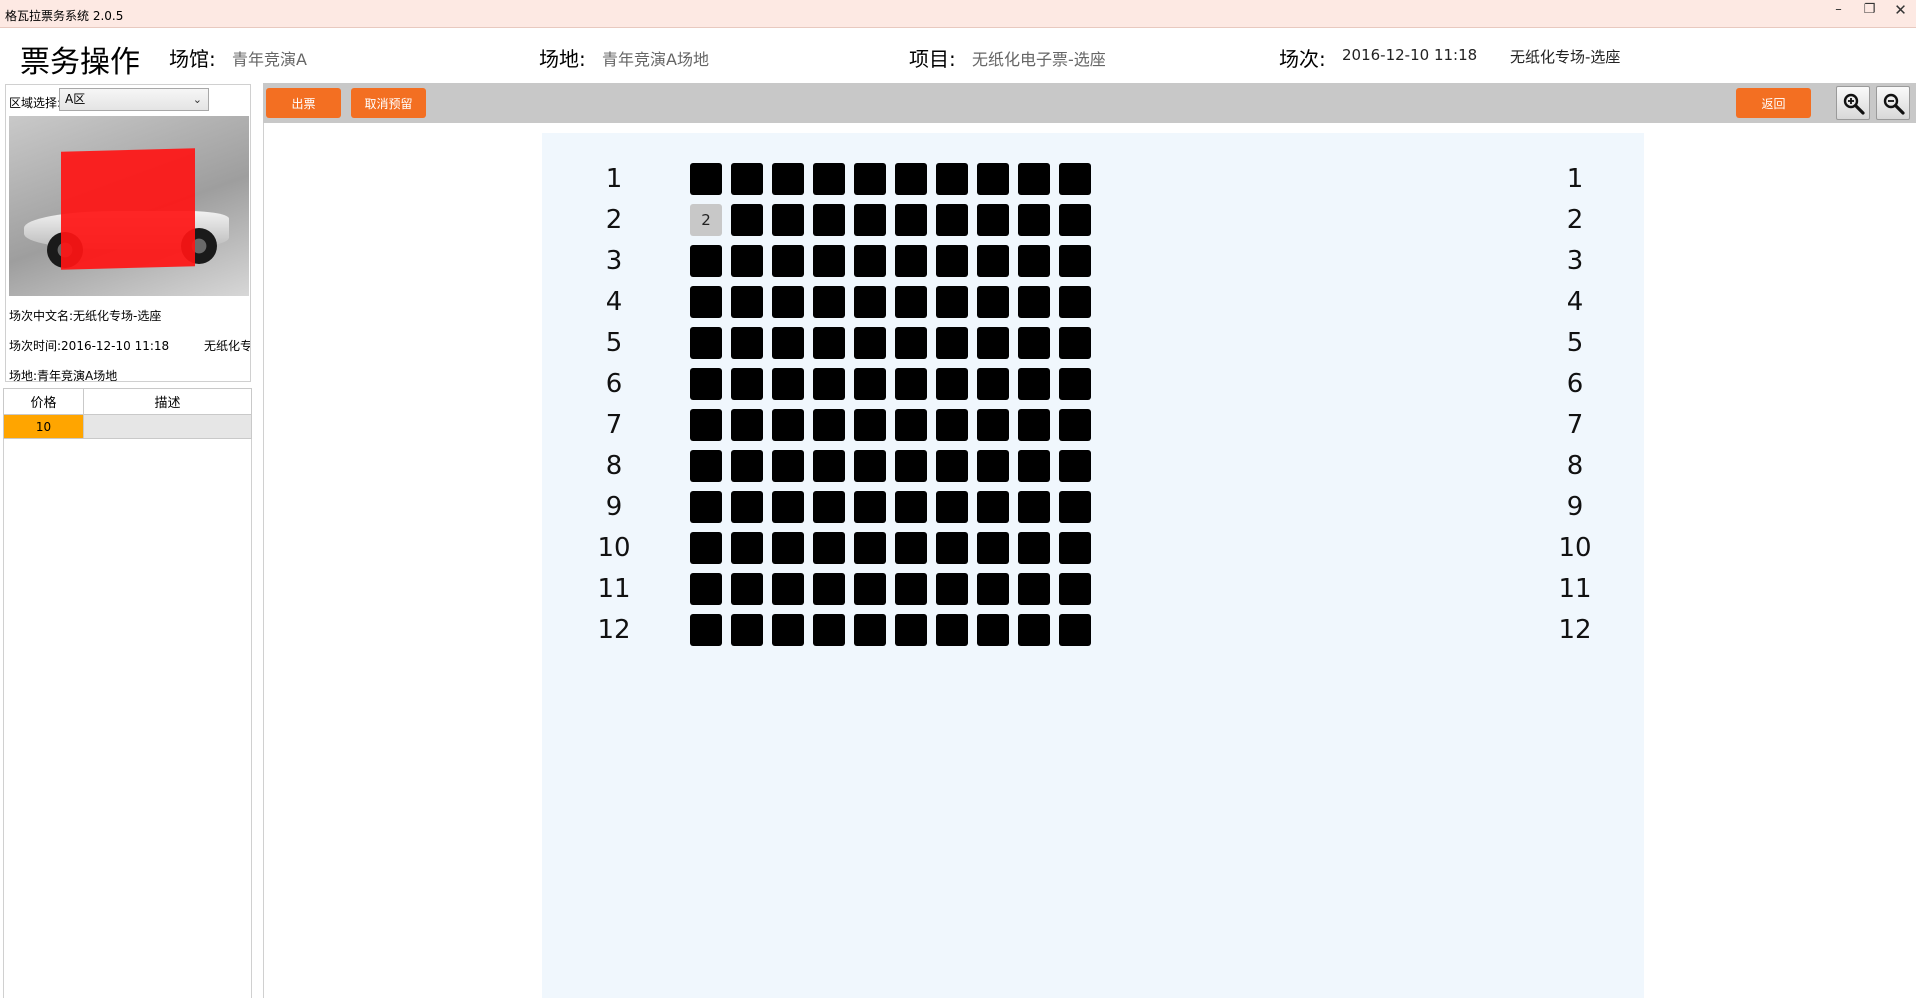 The image size is (1916, 998). I want to click on description-cell, so click(167, 426).